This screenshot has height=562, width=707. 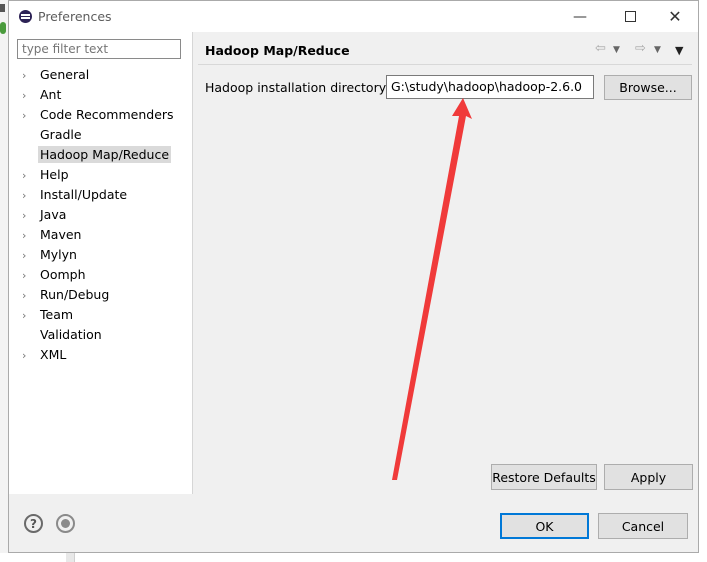 I want to click on tree-item-label: Maven, so click(x=61, y=234).